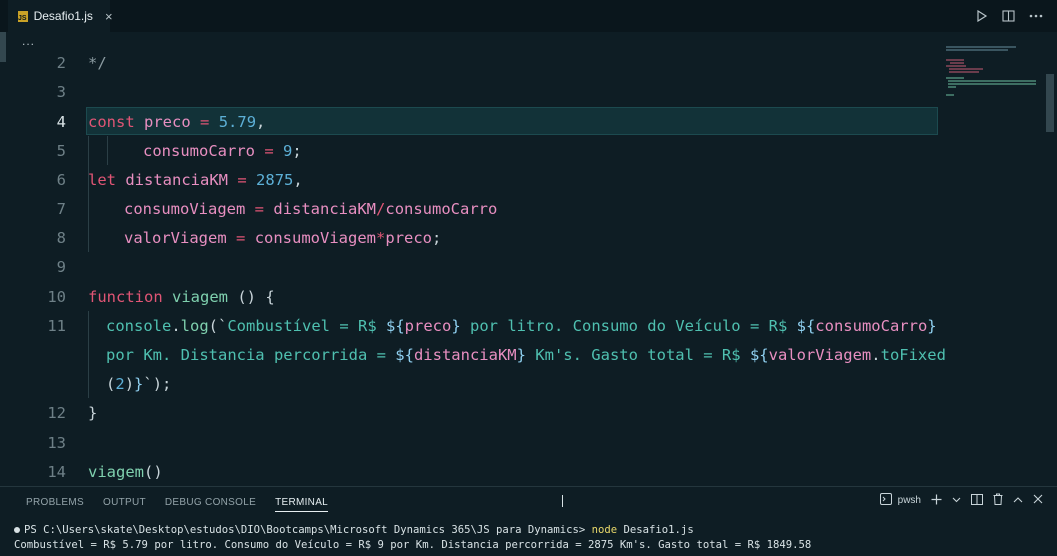 This screenshot has width=1057, height=556. Describe the element at coordinates (283, 237) in the screenshot. I see `code-text: valorViagem = consumoViagem*preco;` at that location.